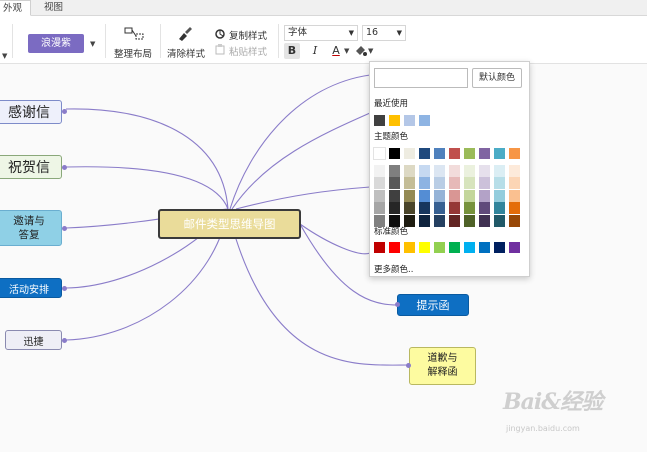 Image resolution: width=647 pixels, height=452 pixels. I want to click on brush-icon, so click(185, 34).